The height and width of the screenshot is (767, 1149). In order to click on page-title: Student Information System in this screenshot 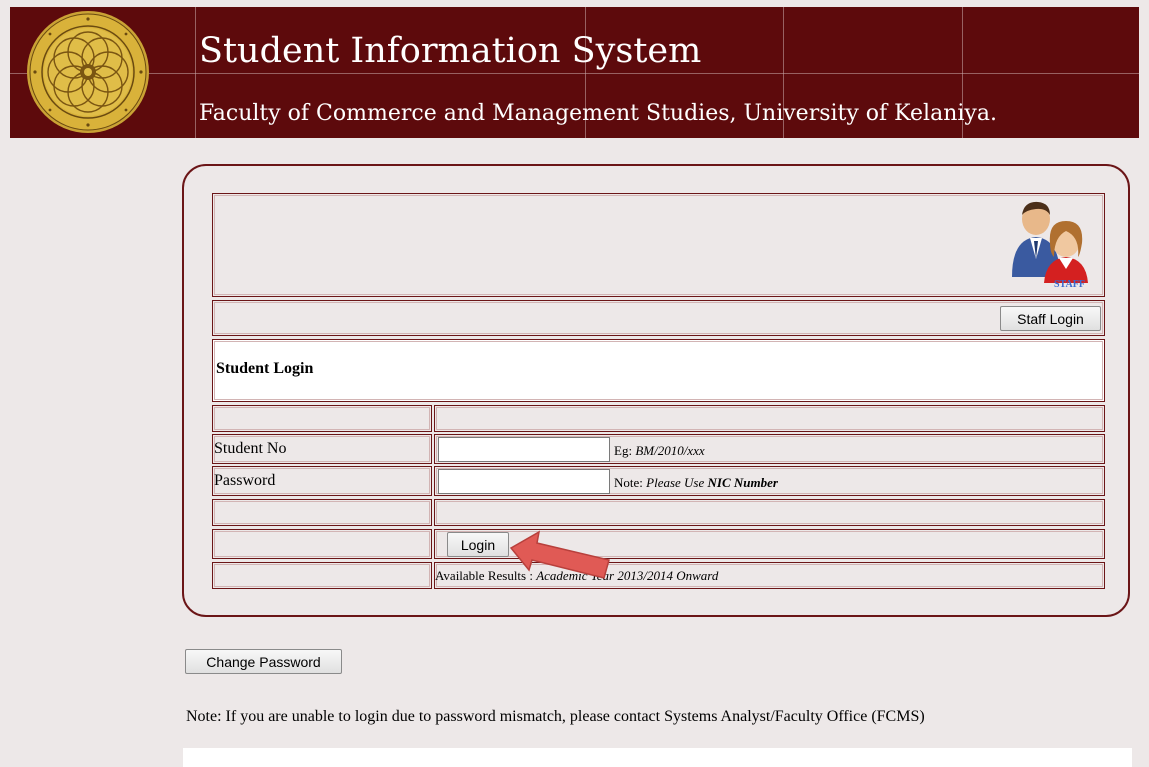, I will do `click(450, 51)`.